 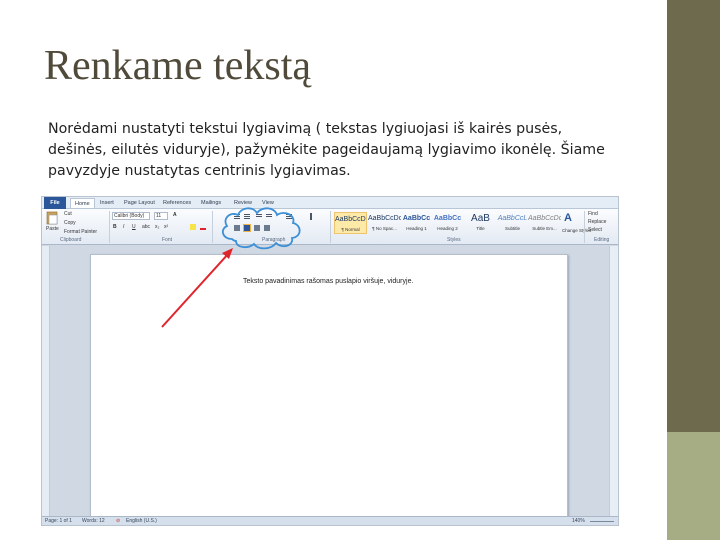 What do you see at coordinates (166, 227) in the screenshot?
I see `superscript-button: x²` at bounding box center [166, 227].